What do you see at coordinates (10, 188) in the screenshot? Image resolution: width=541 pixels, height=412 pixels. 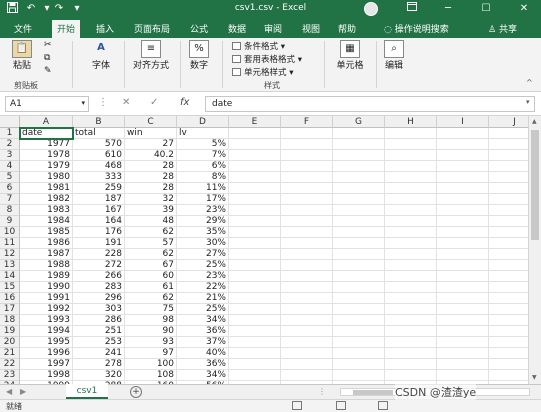 I see `row-header: 6` at bounding box center [10, 188].